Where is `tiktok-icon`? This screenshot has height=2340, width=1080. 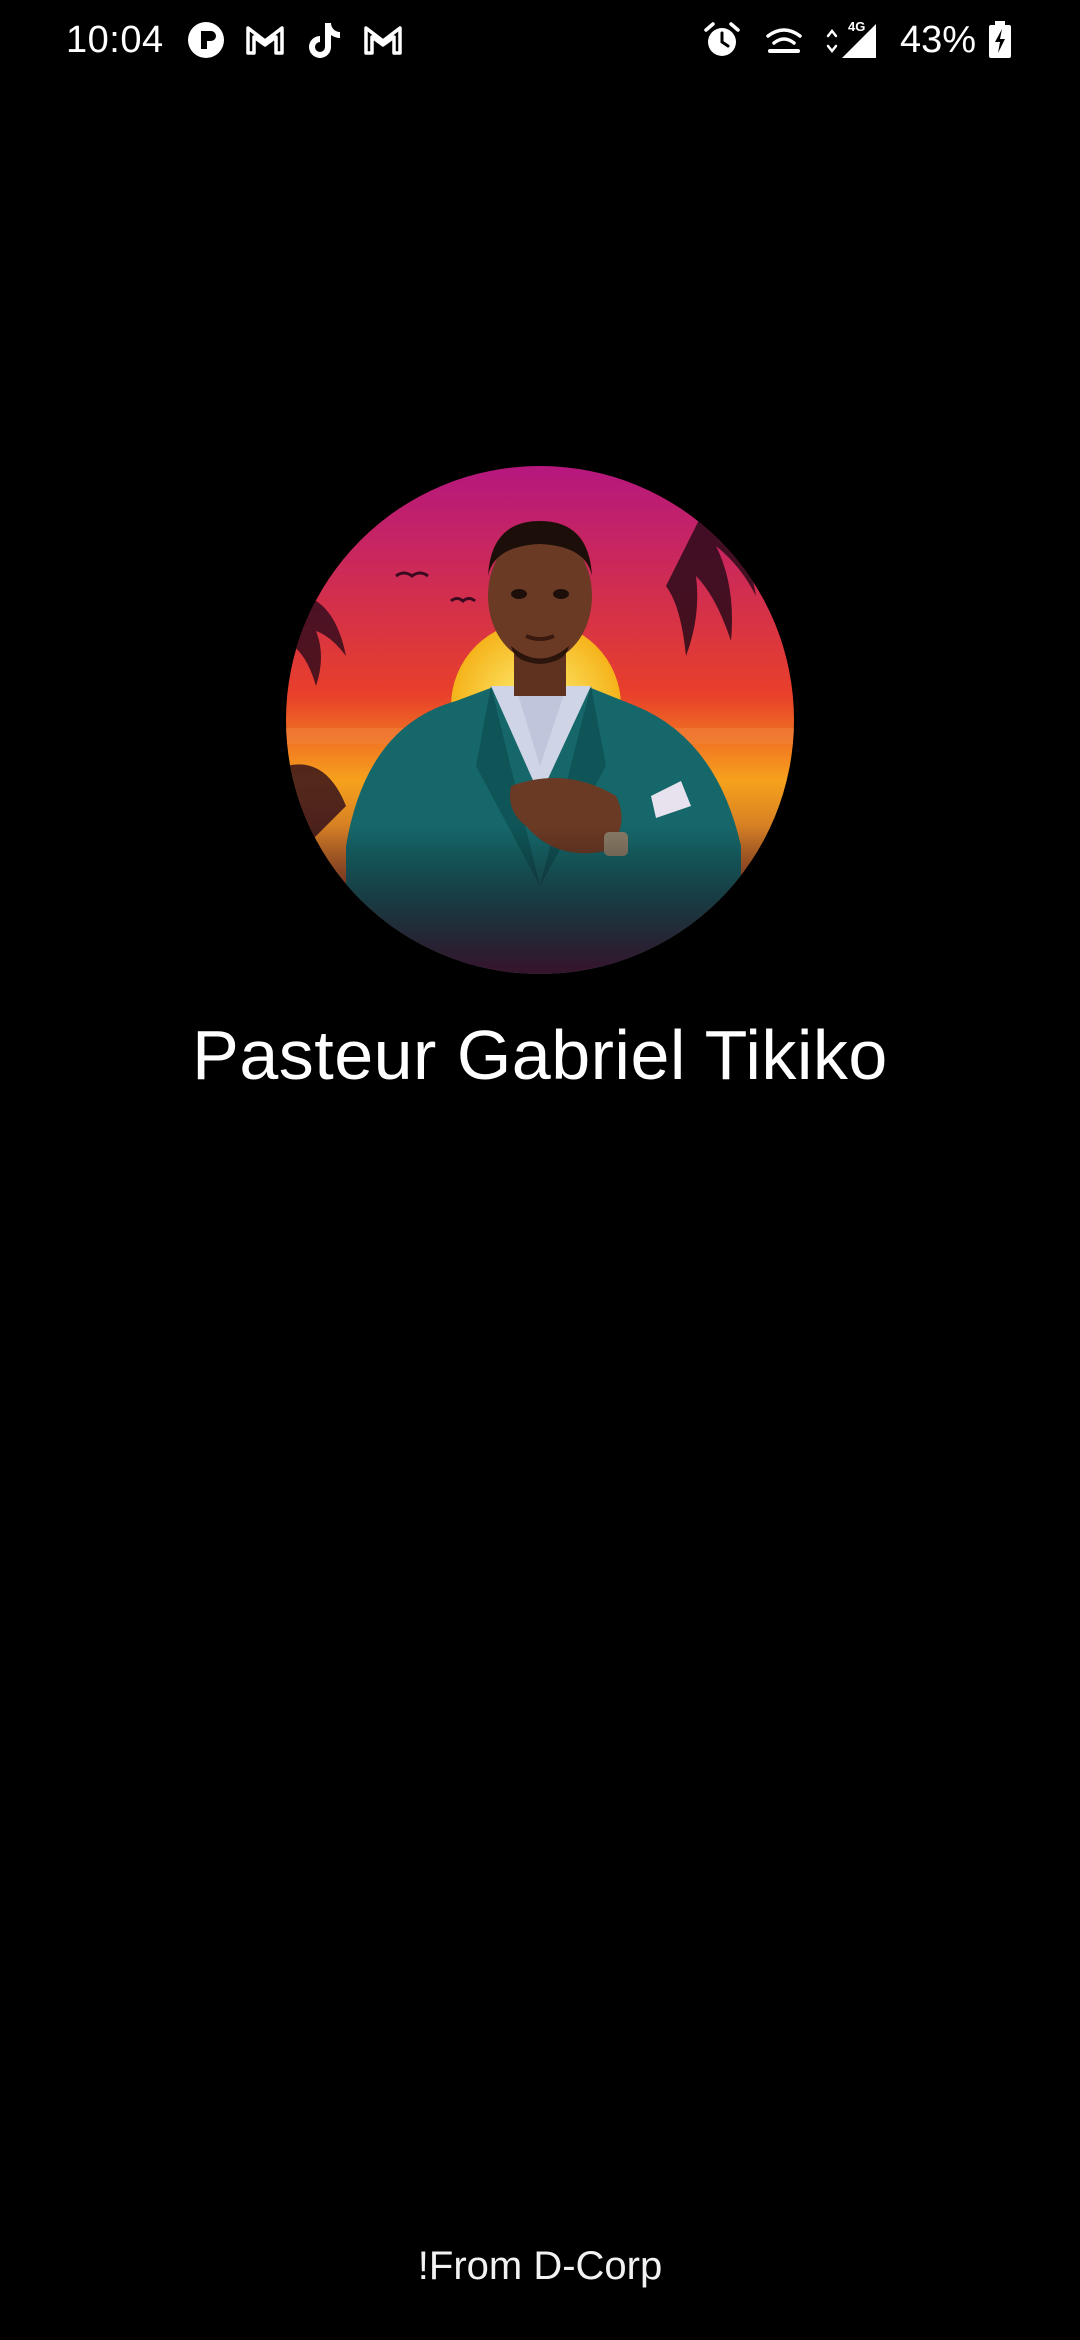 tiktok-icon is located at coordinates (324, 40).